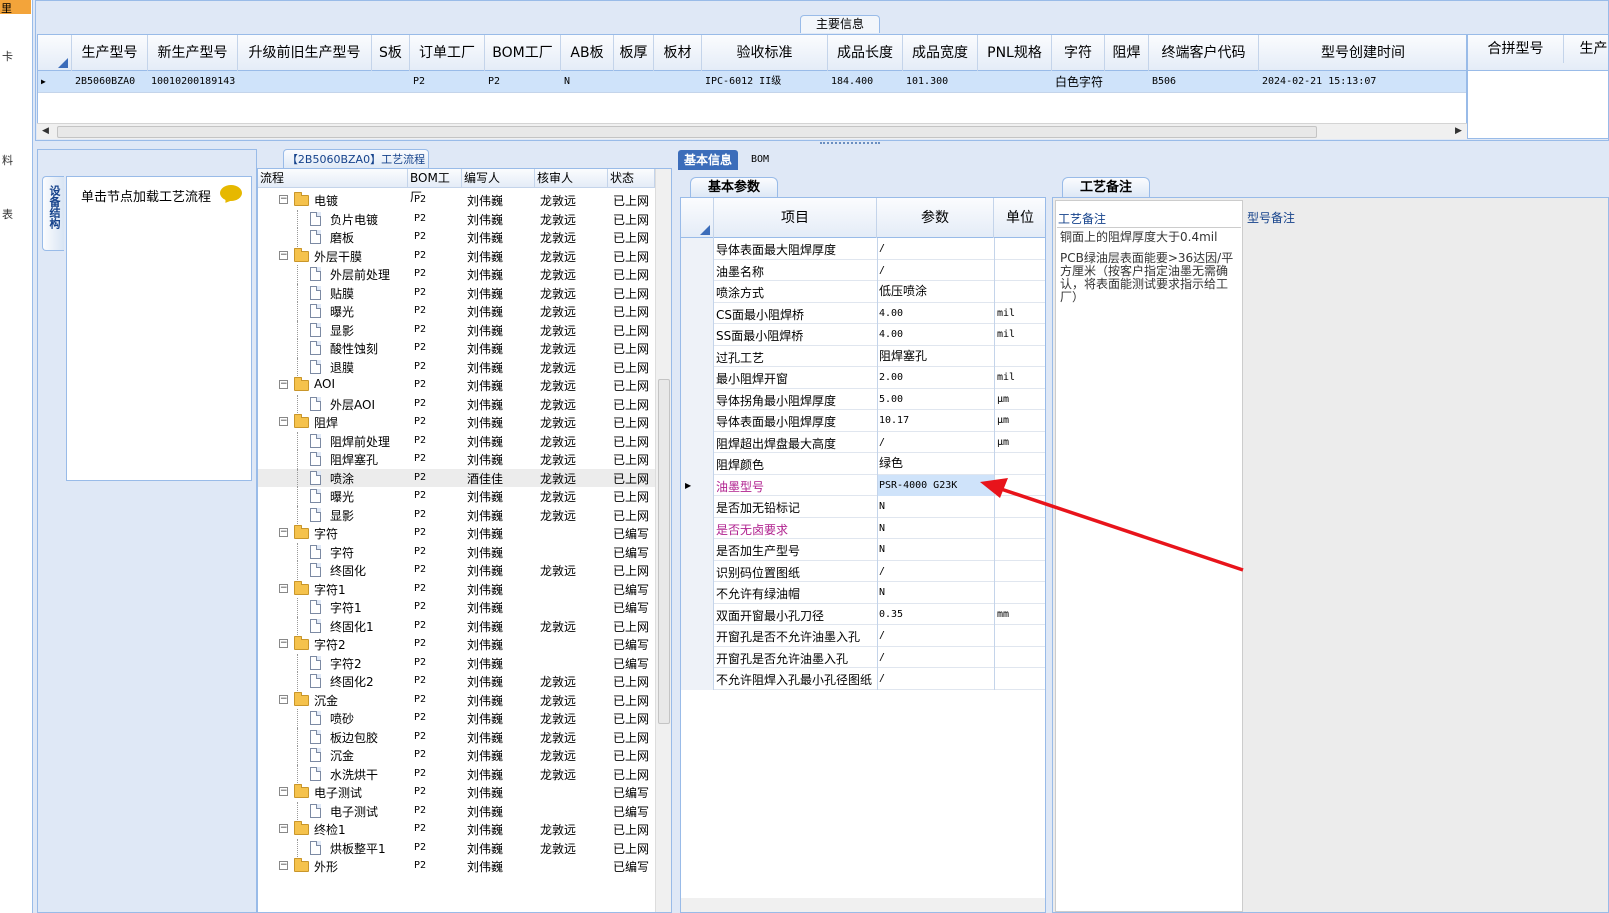  I want to click on tree-node: − 终检1 P2 刘伟巍 龙敦远 已上网, so click(456, 829).